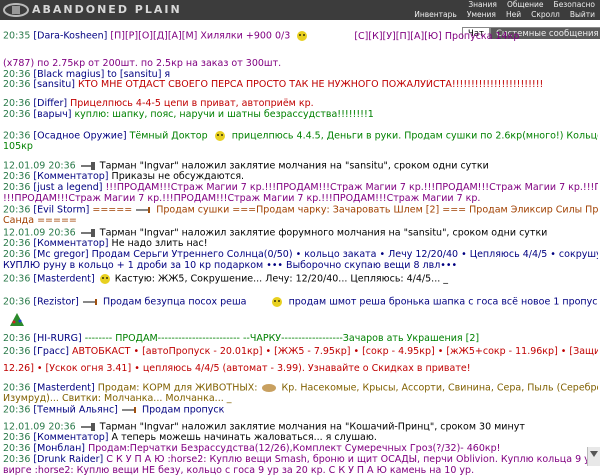 Image resolution: width=600 pixels, height=476 pixels. Describe the element at coordinates (168, 136) in the screenshot. I see `message-text: Тёмный Доктор` at that location.